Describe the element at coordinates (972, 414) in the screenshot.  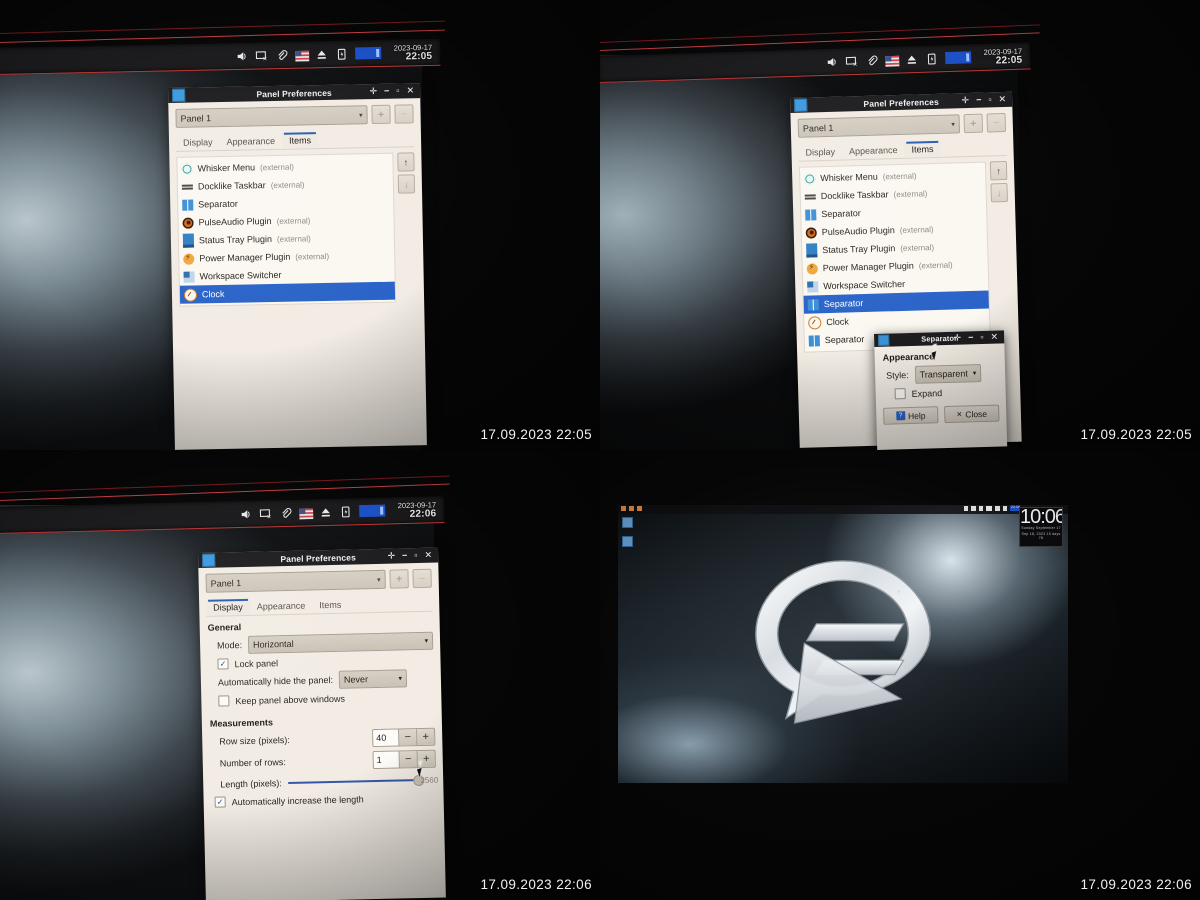
I see `close-dialog-button: ✕ Close` at that location.